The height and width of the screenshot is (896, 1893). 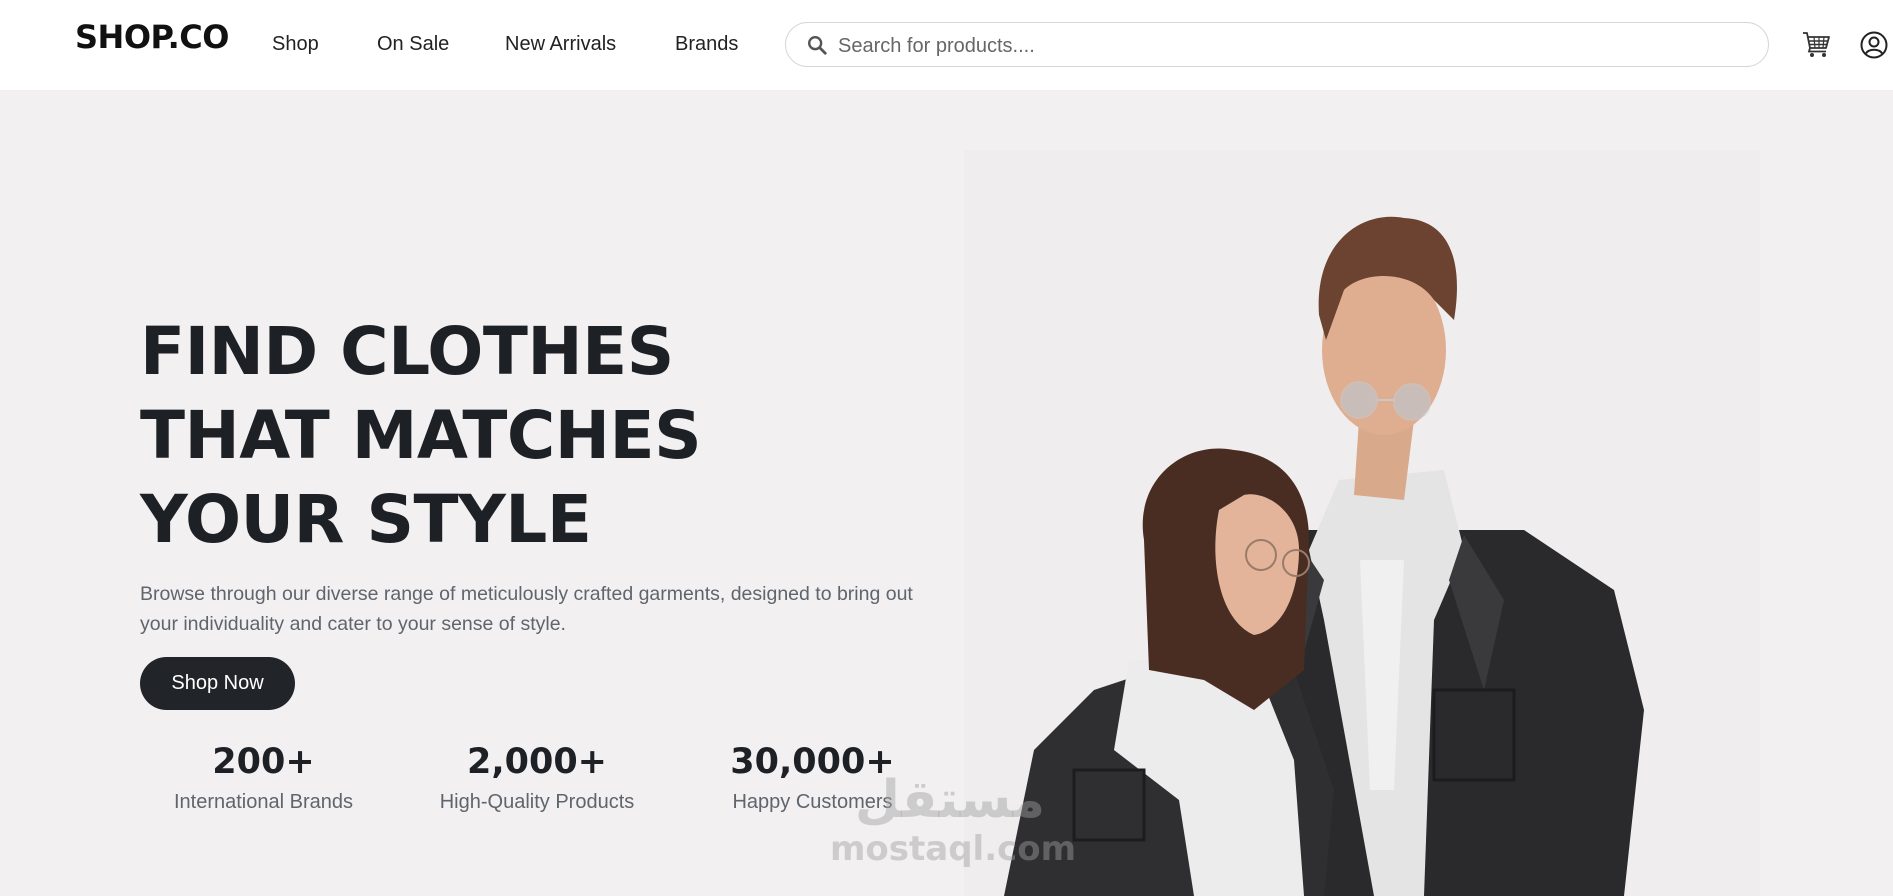 I want to click on stat-label: International Brands, so click(x=263, y=802).